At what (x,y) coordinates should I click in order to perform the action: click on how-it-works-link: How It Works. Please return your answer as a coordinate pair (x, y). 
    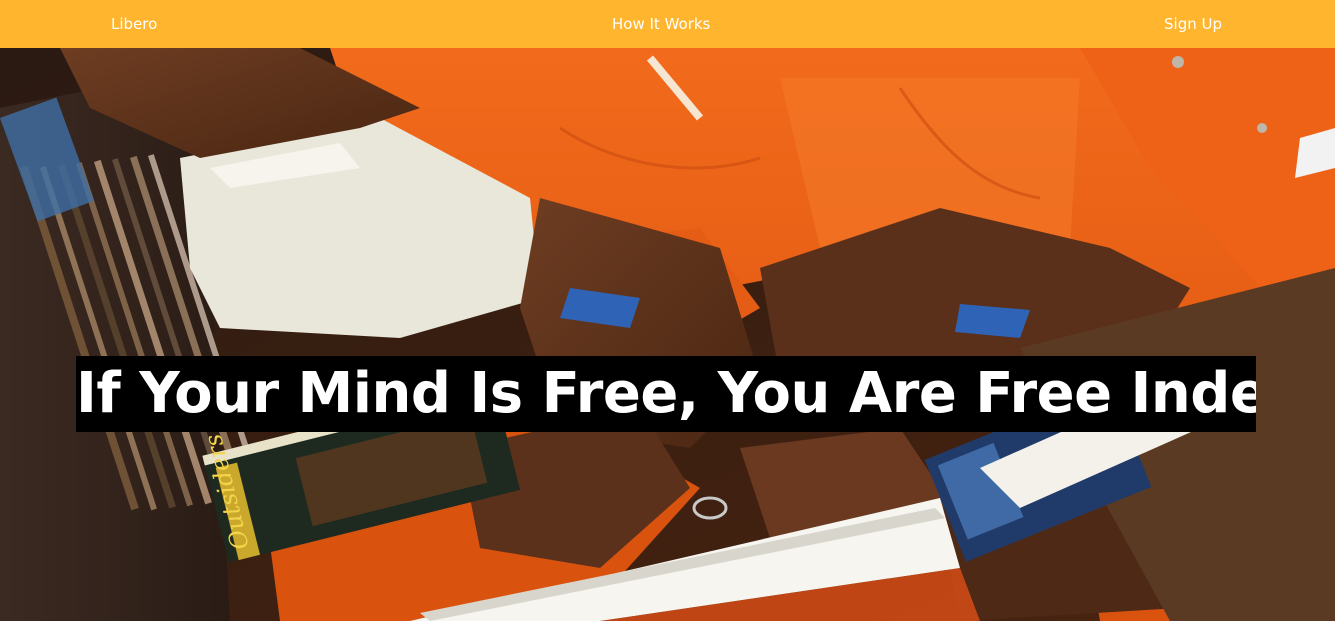
    Looking at the image, I should click on (661, 24).